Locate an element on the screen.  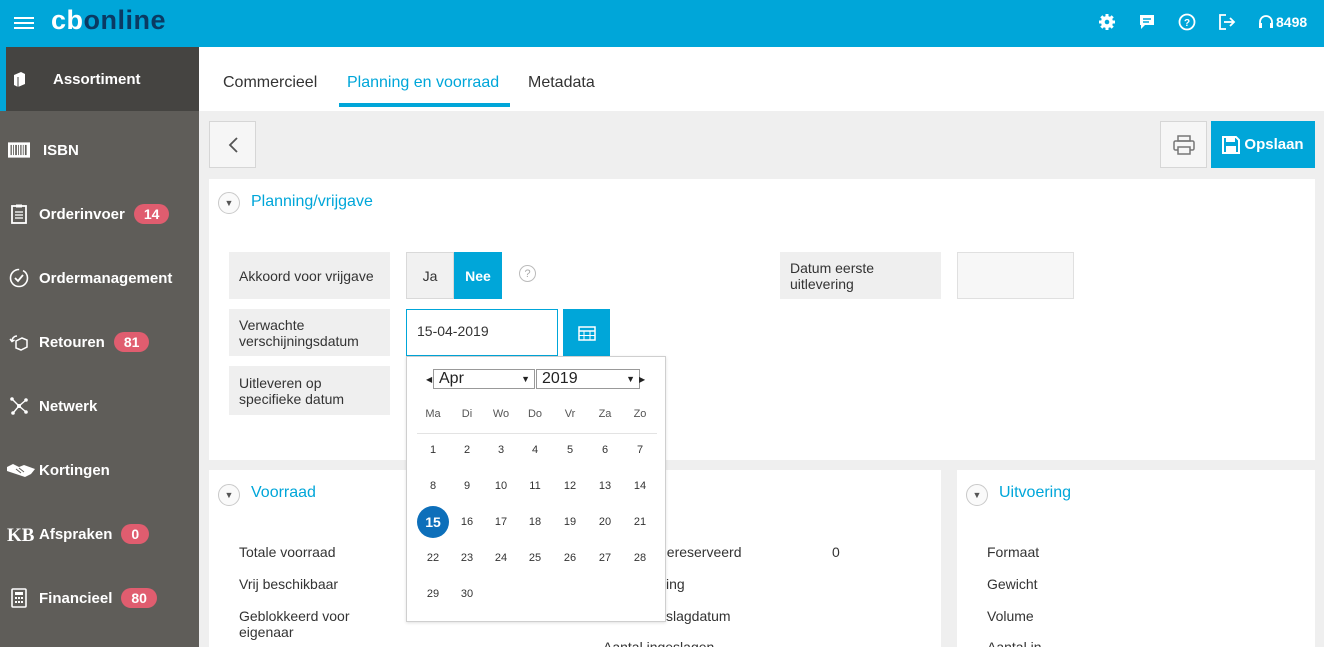
next-month-icon: ▶ is located at coordinates (642, 379).